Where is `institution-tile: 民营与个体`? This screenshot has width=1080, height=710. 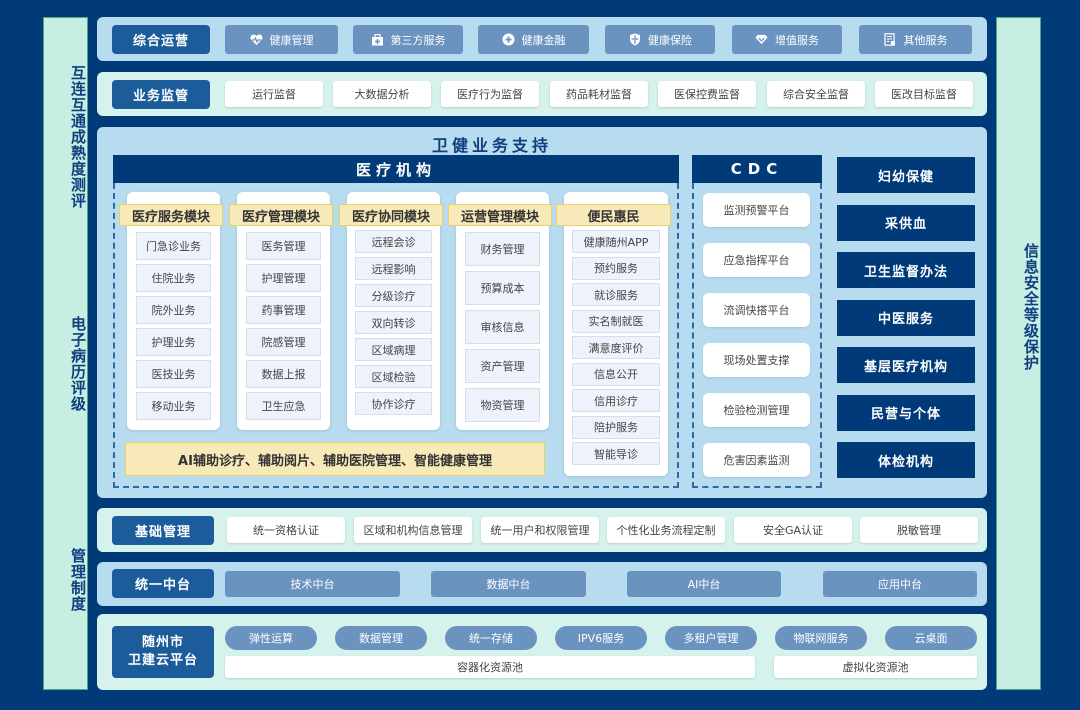 institution-tile: 民营与个体 is located at coordinates (906, 412).